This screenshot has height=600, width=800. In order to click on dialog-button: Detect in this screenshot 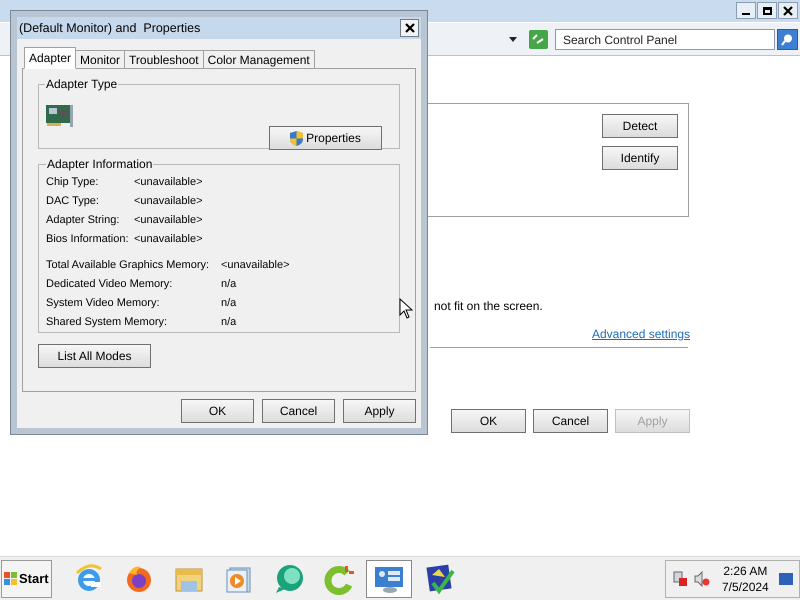, I will do `click(640, 126)`.